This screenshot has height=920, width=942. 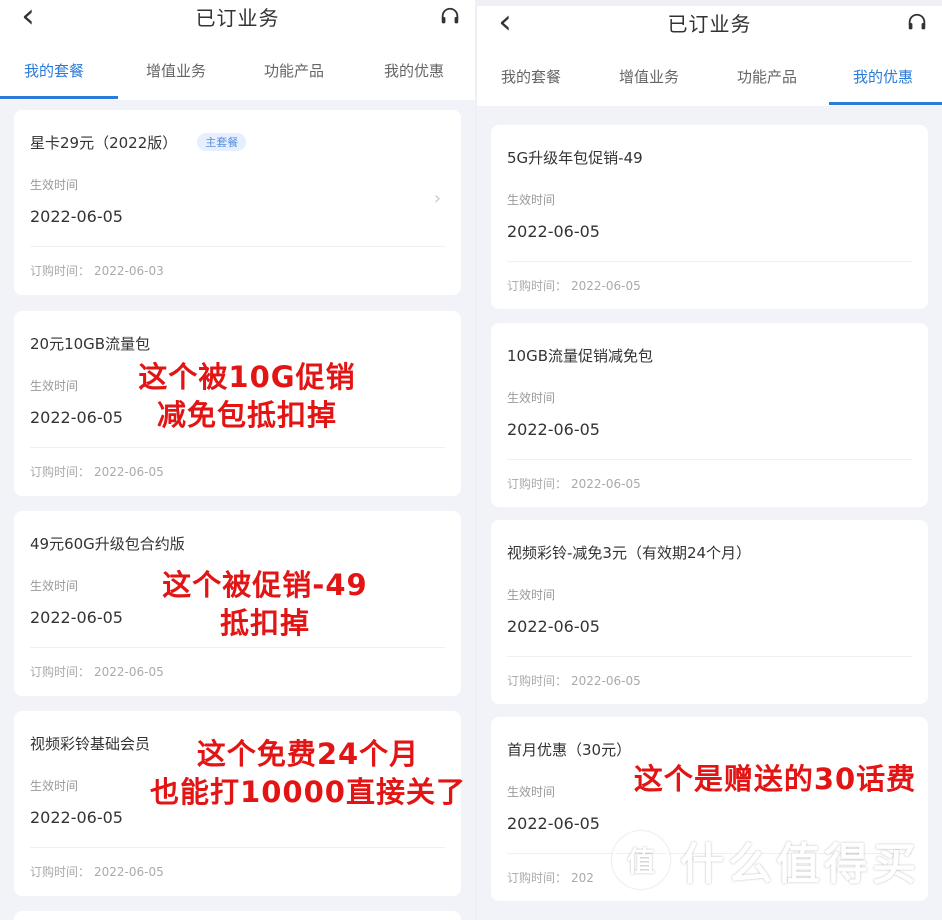 I want to click on card-title: 5G升级年包促销-49, so click(x=575, y=158).